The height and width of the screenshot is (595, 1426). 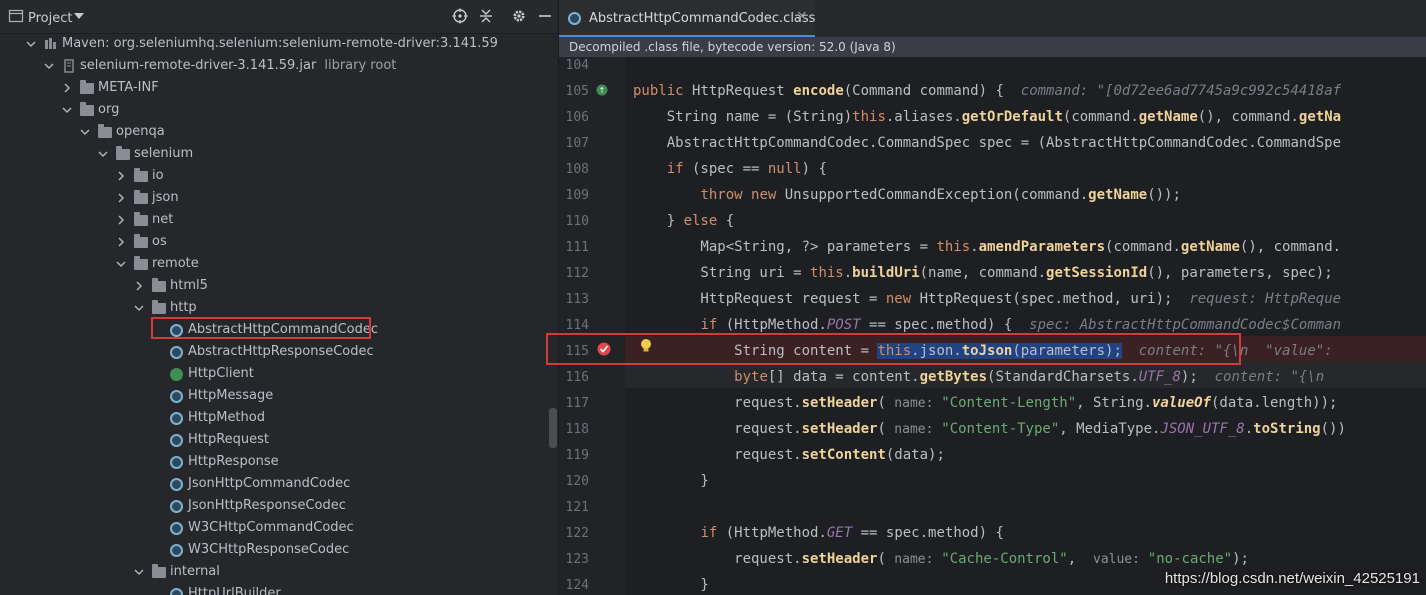 What do you see at coordinates (545, 16) in the screenshot?
I see `hide-panel-icon` at bounding box center [545, 16].